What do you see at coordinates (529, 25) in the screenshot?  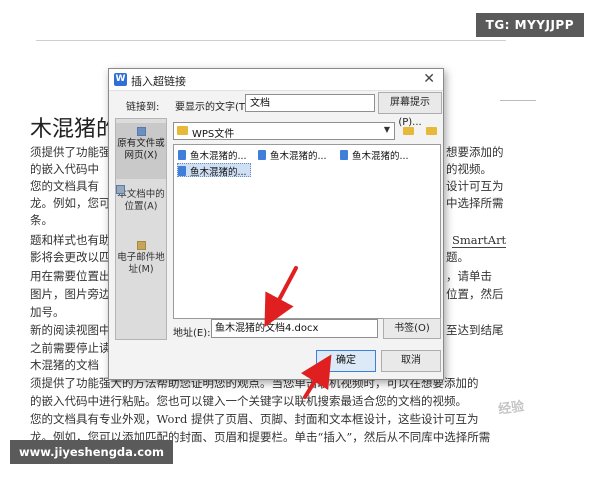 I see `watermark-top: TG: MYYJJPP` at bounding box center [529, 25].